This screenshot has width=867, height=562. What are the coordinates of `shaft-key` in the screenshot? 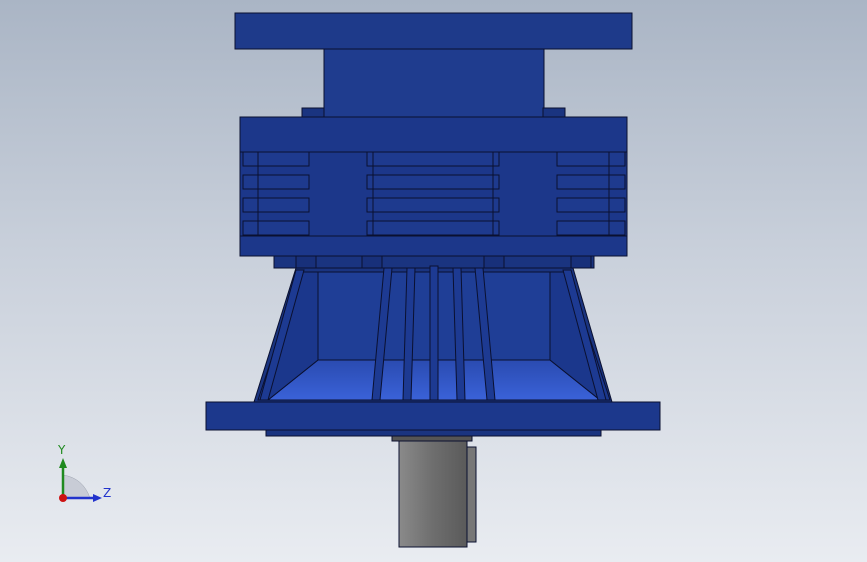 It's located at (471, 494).